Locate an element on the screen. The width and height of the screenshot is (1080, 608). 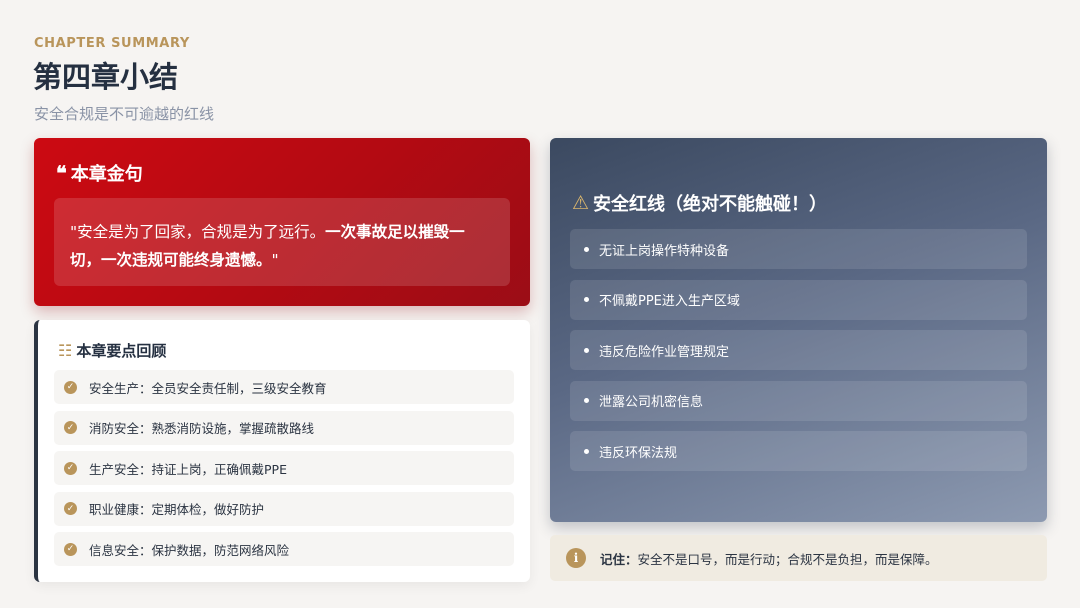
review-item-label: 职业健康：定期体检，做好防护 is located at coordinates (177, 509).